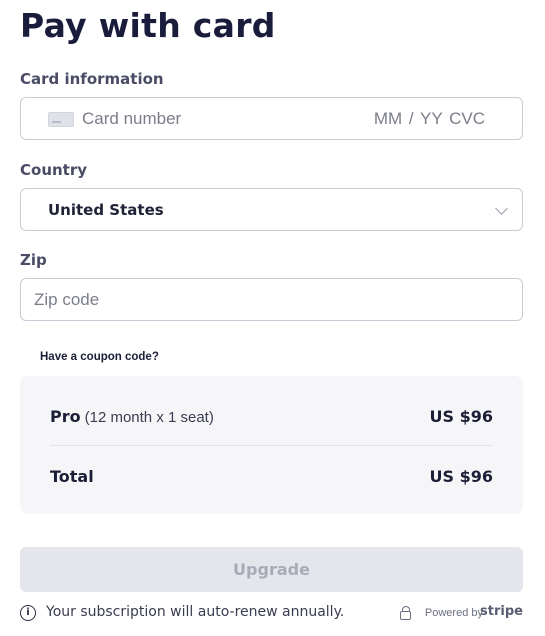  I want to click on card-number-placeholder: Card number, so click(131, 119).